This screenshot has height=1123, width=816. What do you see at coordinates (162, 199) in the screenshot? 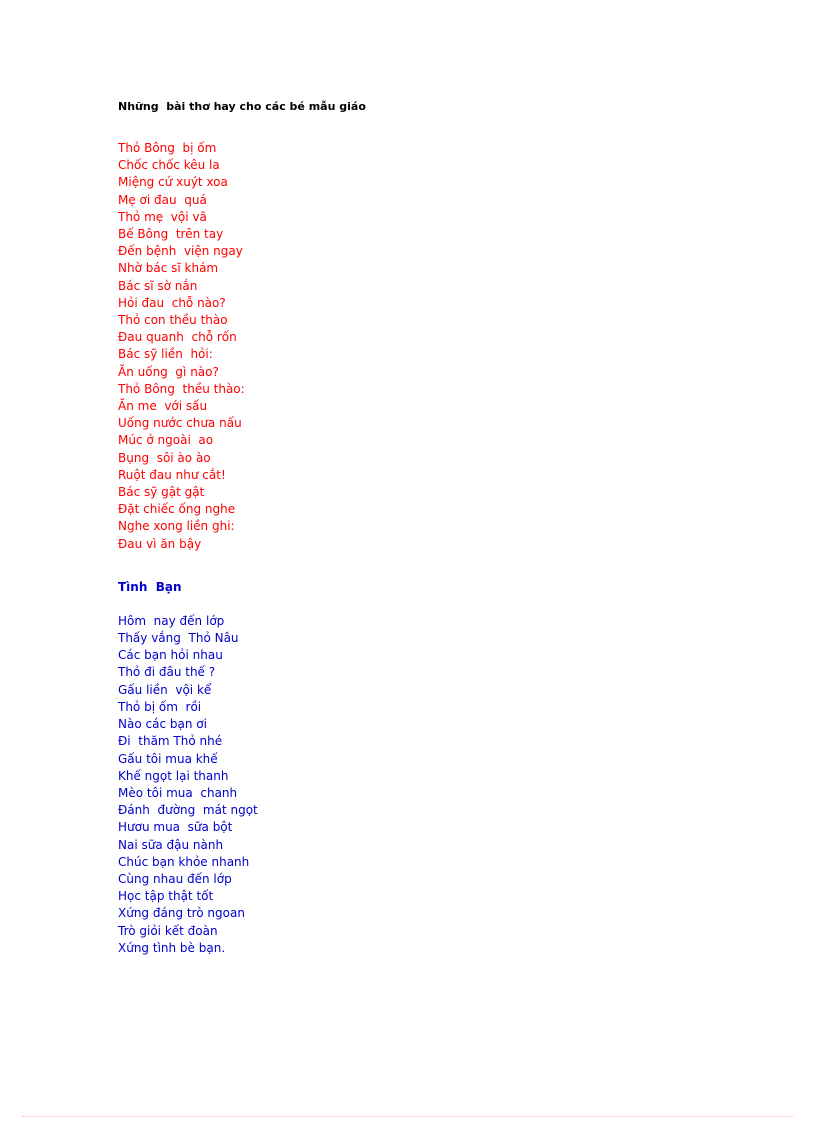
I see `verse-line: Mẹ ơi đau quá` at bounding box center [162, 199].